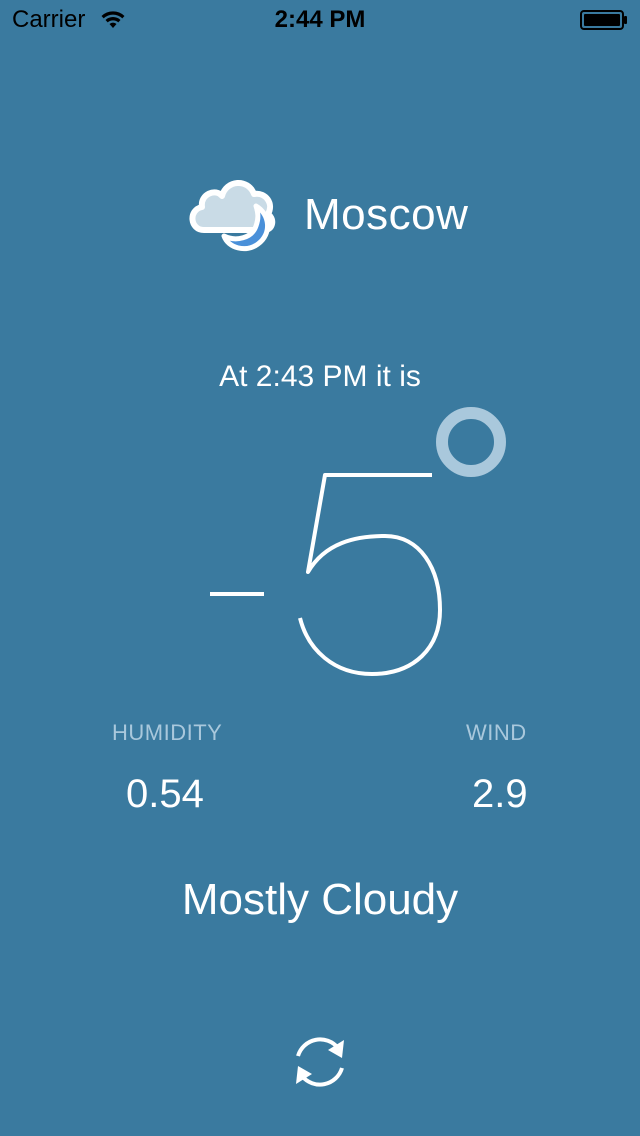 This screenshot has height=1136, width=640. Describe the element at coordinates (603, 20) in the screenshot. I see `battery-icon` at that location.